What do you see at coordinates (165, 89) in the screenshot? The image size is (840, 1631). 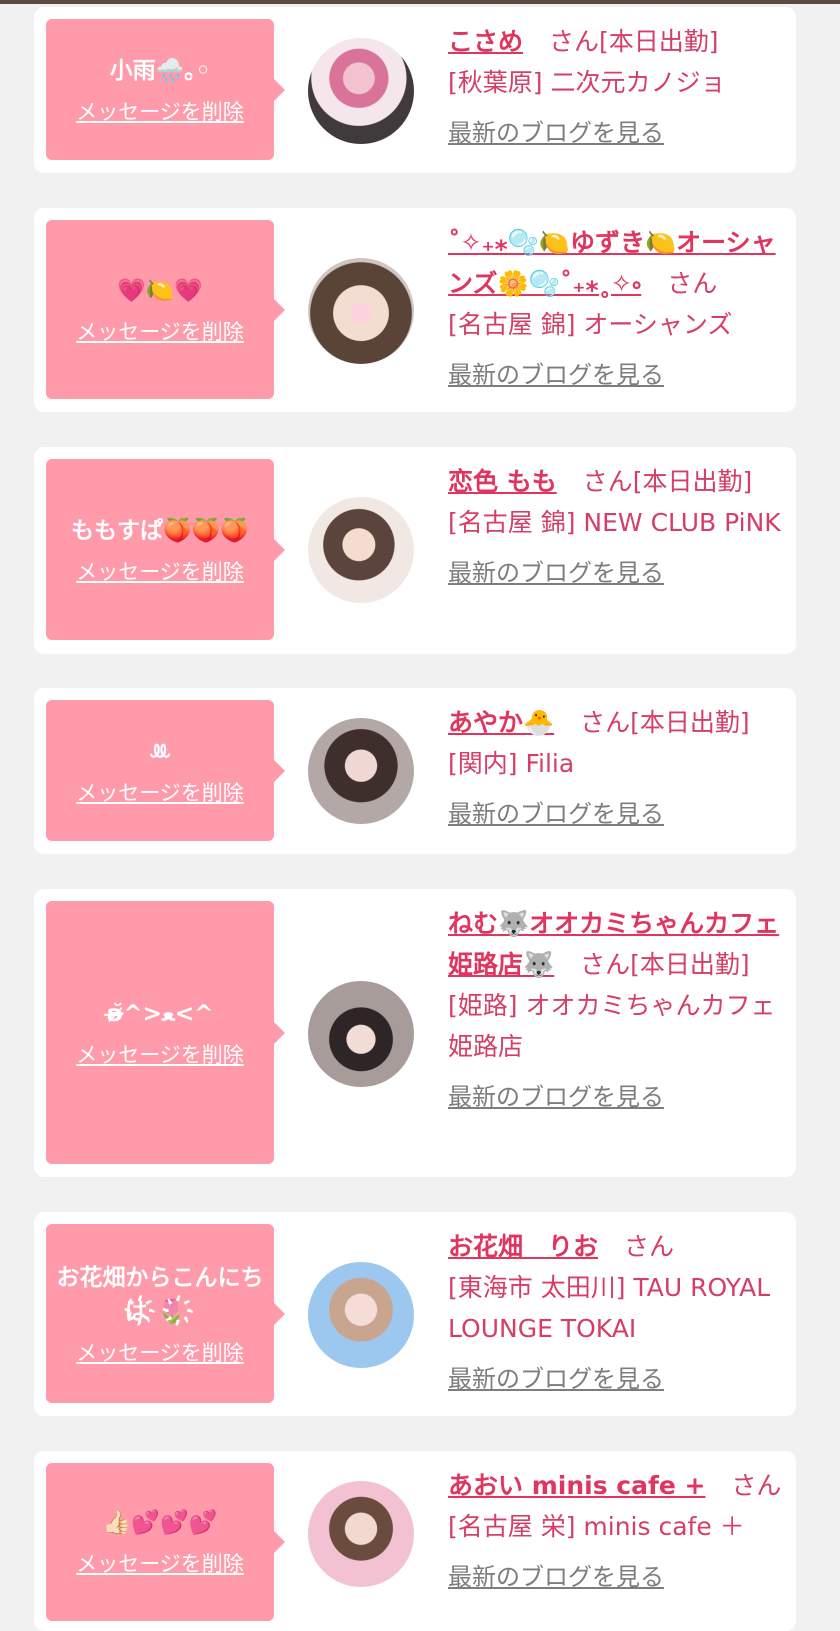 I see `message-bubble: 小雨🌧️｡◦ メッセージを削除` at bounding box center [165, 89].